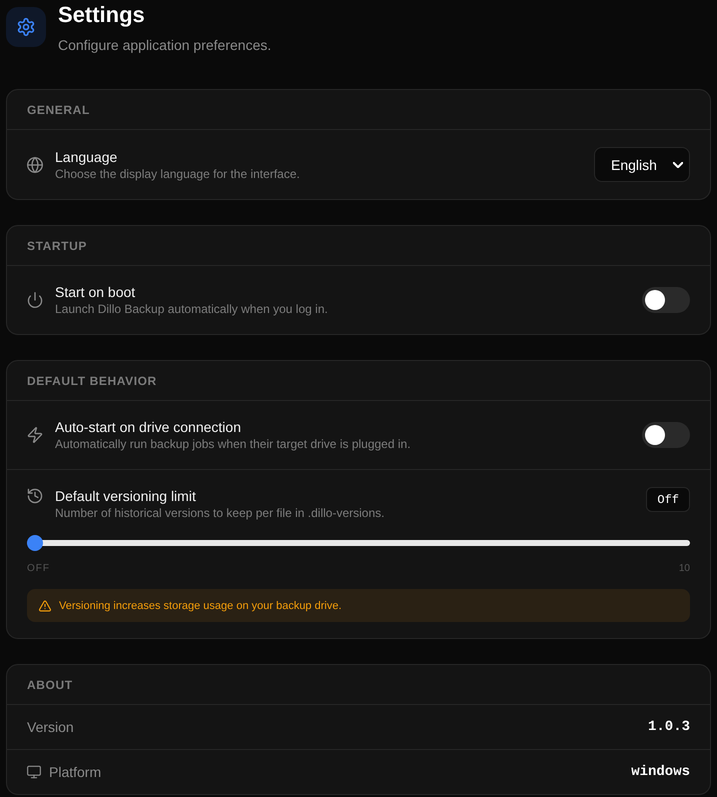 This screenshot has height=797, width=717. What do you see at coordinates (191, 309) in the screenshot?
I see `setting-description: Launch Dillo Backup automatically when you log in.` at bounding box center [191, 309].